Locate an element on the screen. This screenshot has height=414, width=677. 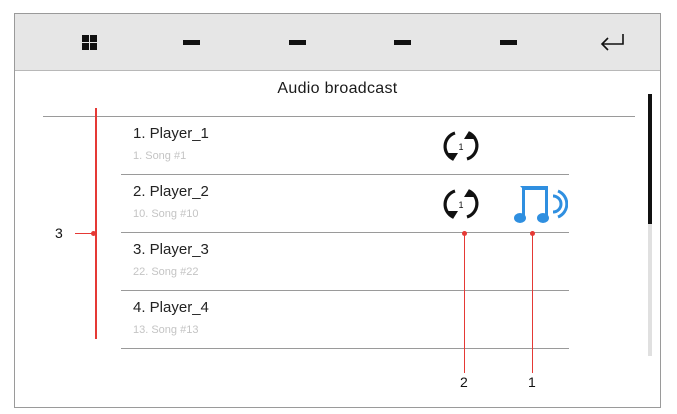
return-arrow-icon is located at coordinates (612, 42).